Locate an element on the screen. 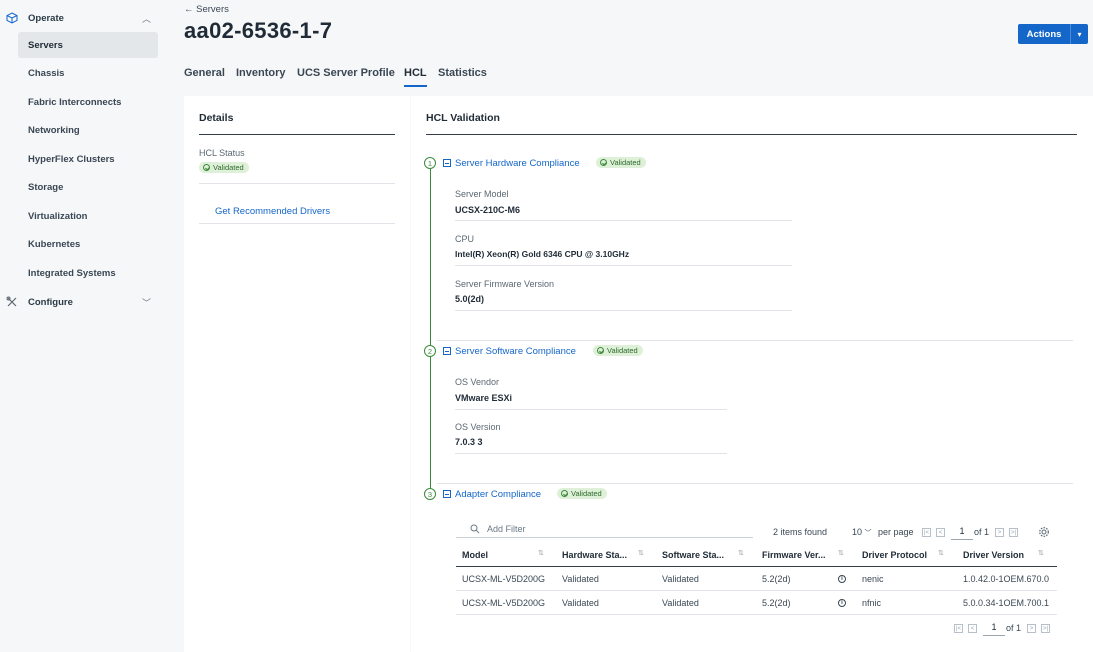 The height and width of the screenshot is (652, 1093). field-value: VMware ESXi is located at coordinates (484, 398).